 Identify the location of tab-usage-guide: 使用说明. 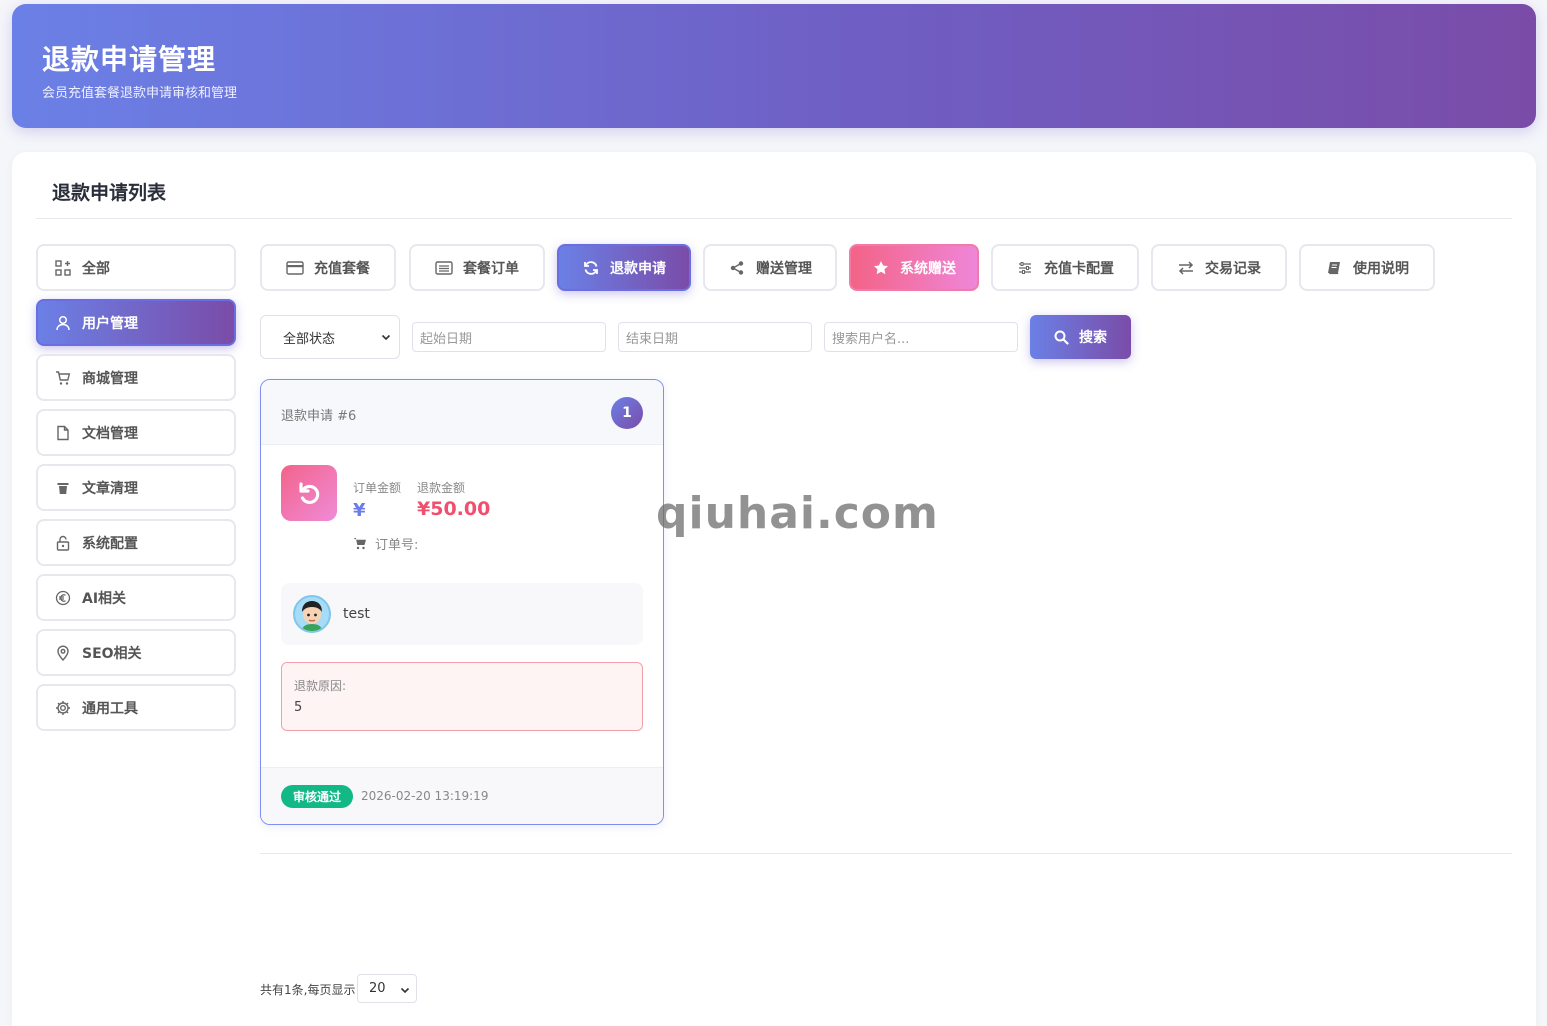
(1367, 267).